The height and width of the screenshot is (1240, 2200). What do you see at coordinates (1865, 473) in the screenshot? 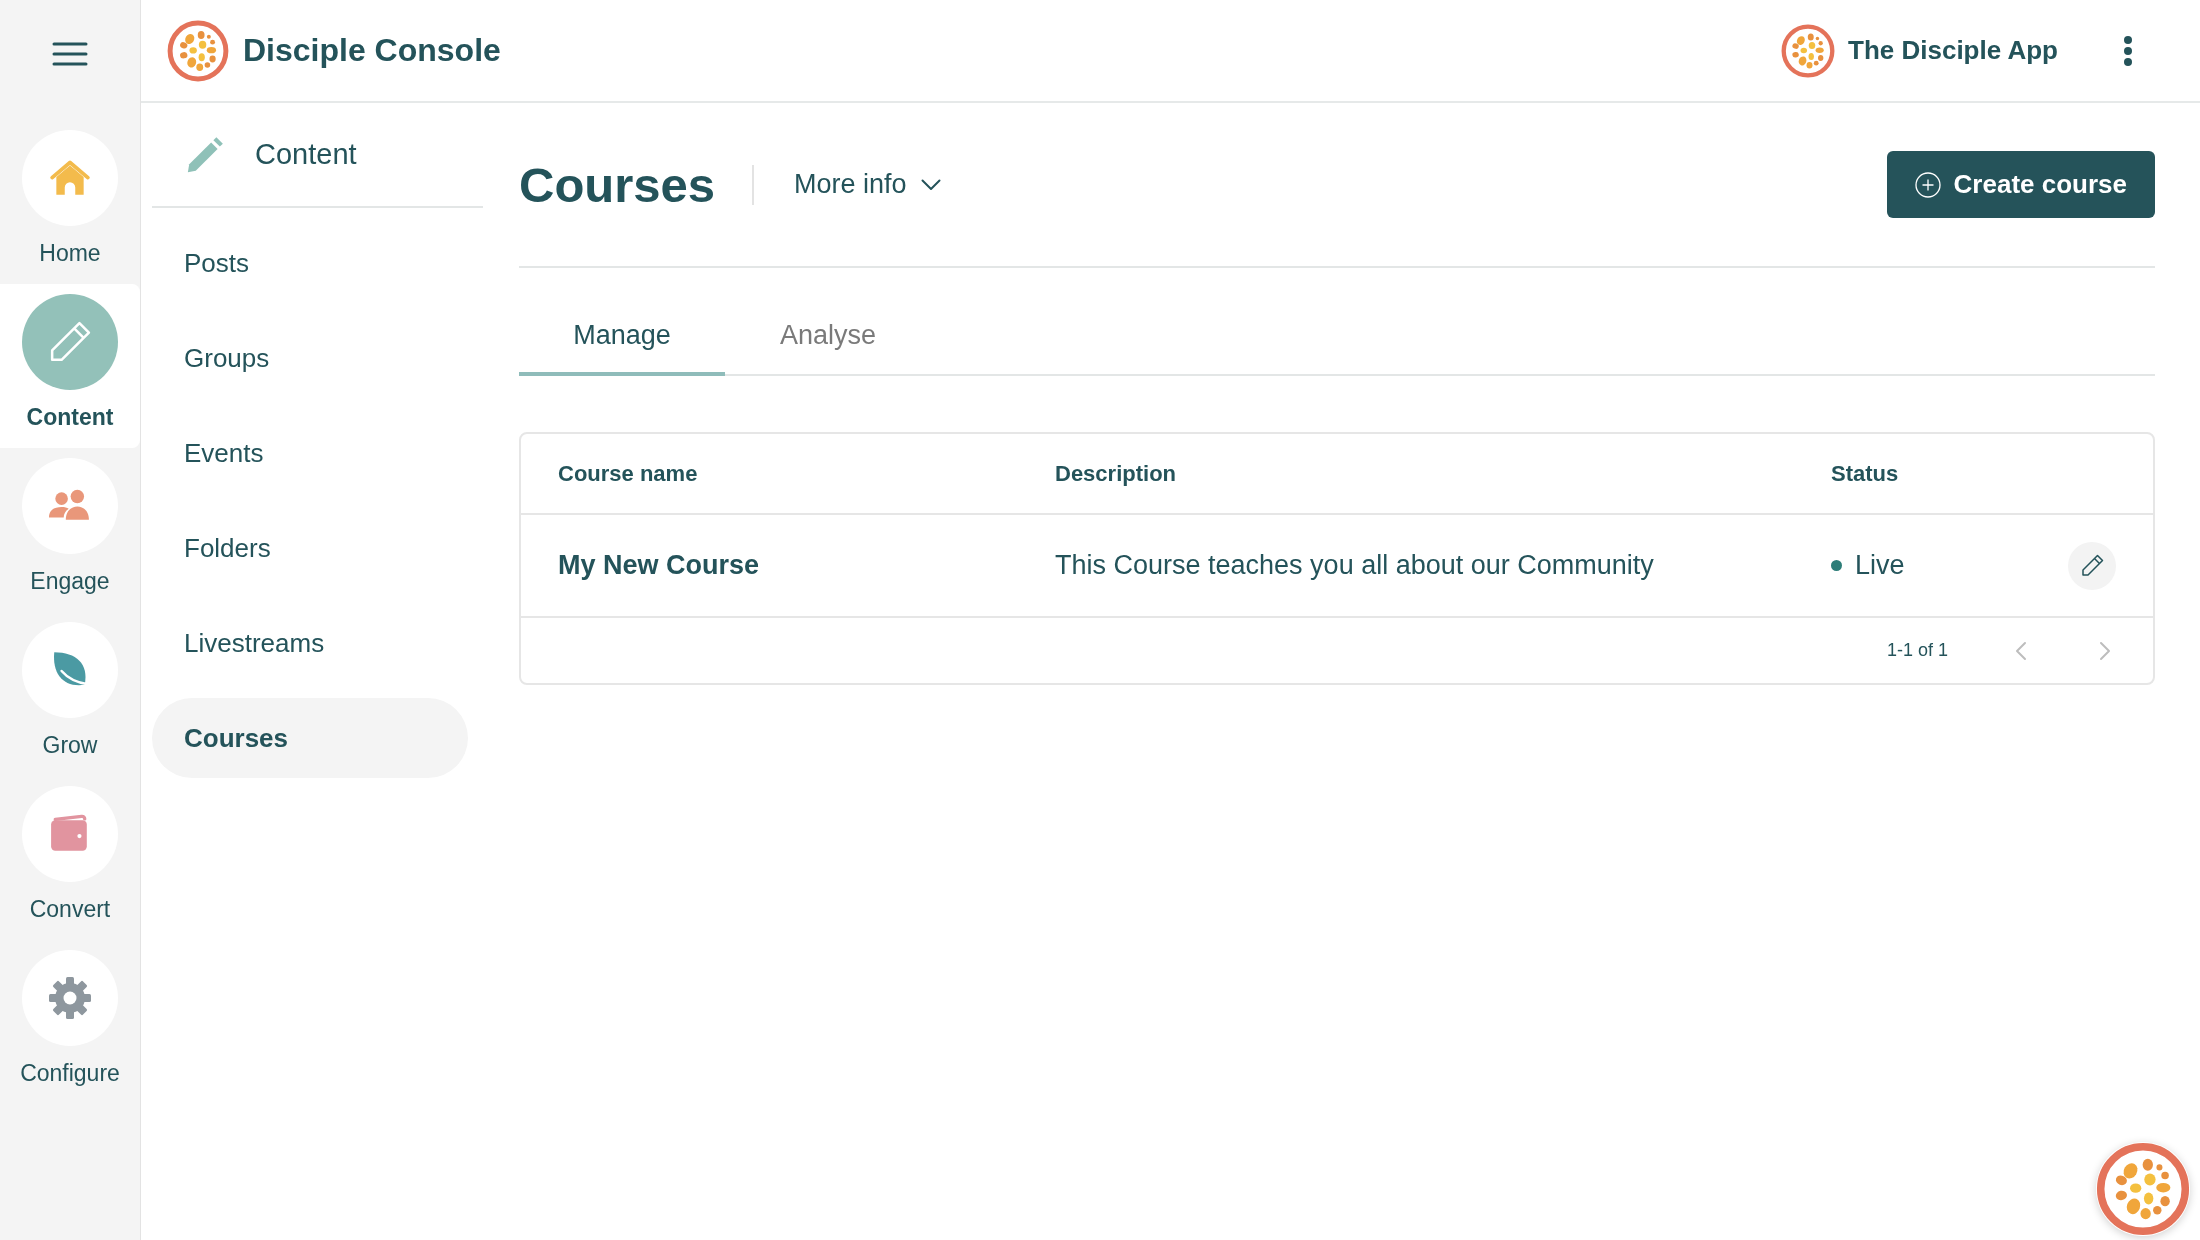
I see `column-header: Status` at bounding box center [1865, 473].